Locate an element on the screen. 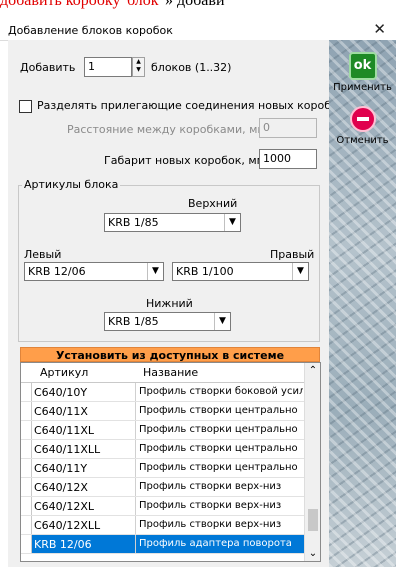 The width and height of the screenshot is (396, 567). bottom-article-value: KRB 1/85 is located at coordinates (133, 321).